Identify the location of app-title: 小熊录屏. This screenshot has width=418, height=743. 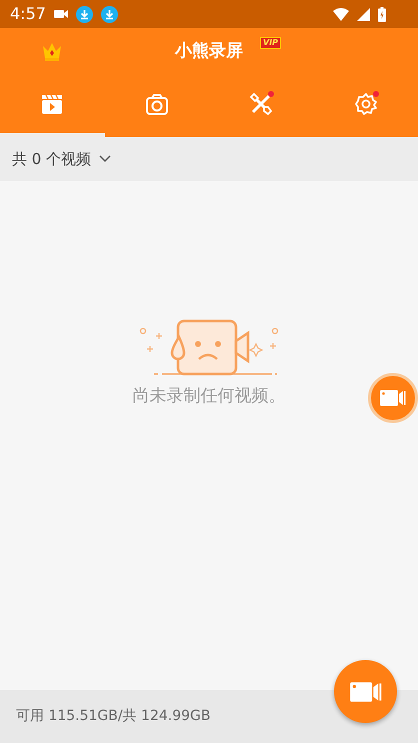
(209, 51).